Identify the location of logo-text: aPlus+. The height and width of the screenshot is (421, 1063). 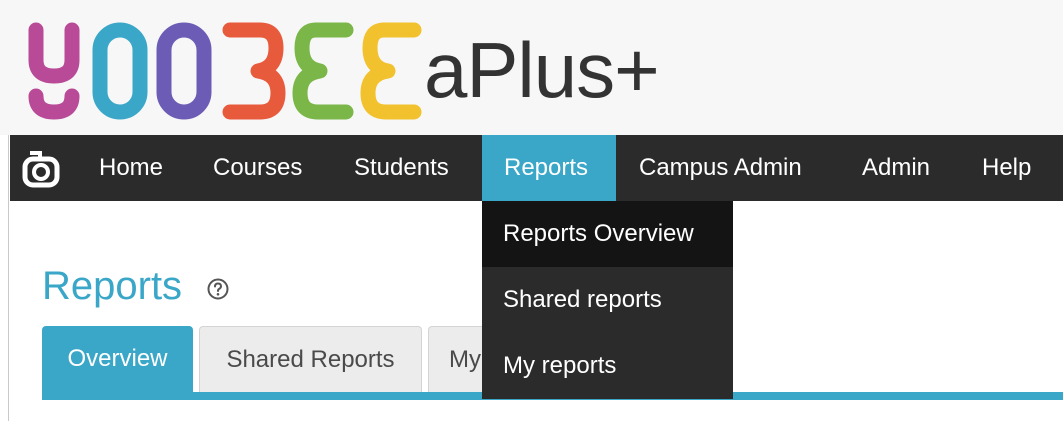
(542, 70).